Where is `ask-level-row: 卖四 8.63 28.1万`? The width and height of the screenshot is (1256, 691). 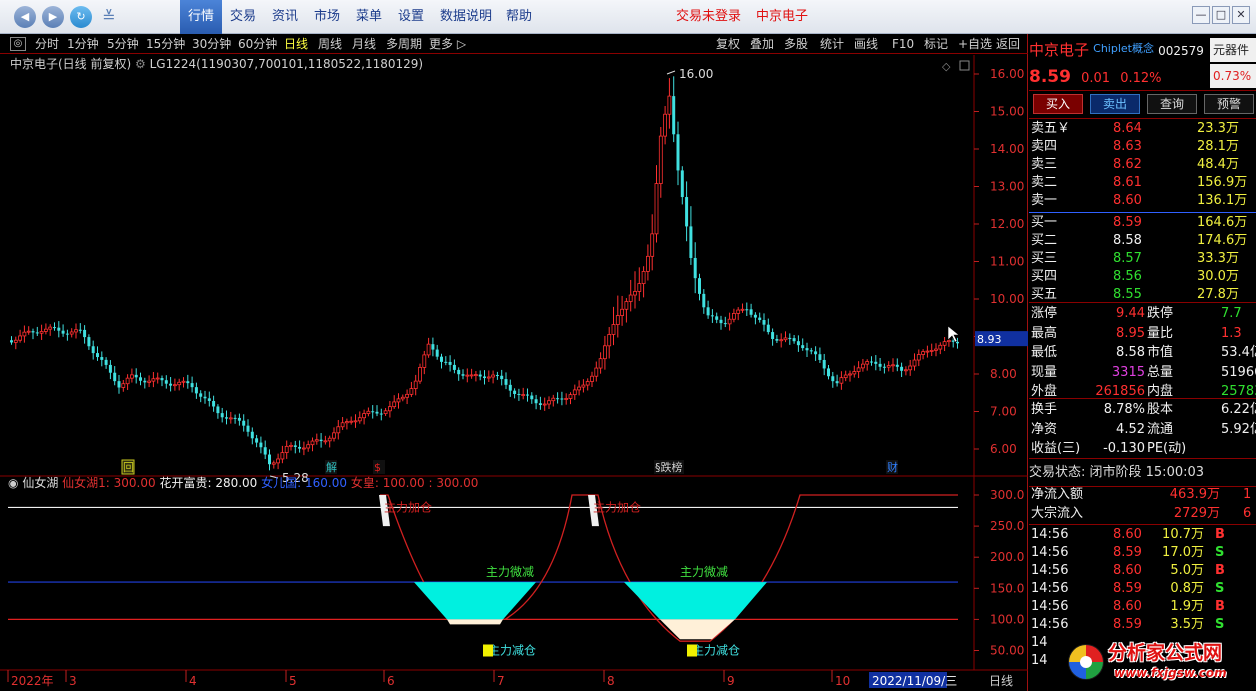
ask-level-row: 卖四 8.63 28.1万 is located at coordinates (1142, 147).